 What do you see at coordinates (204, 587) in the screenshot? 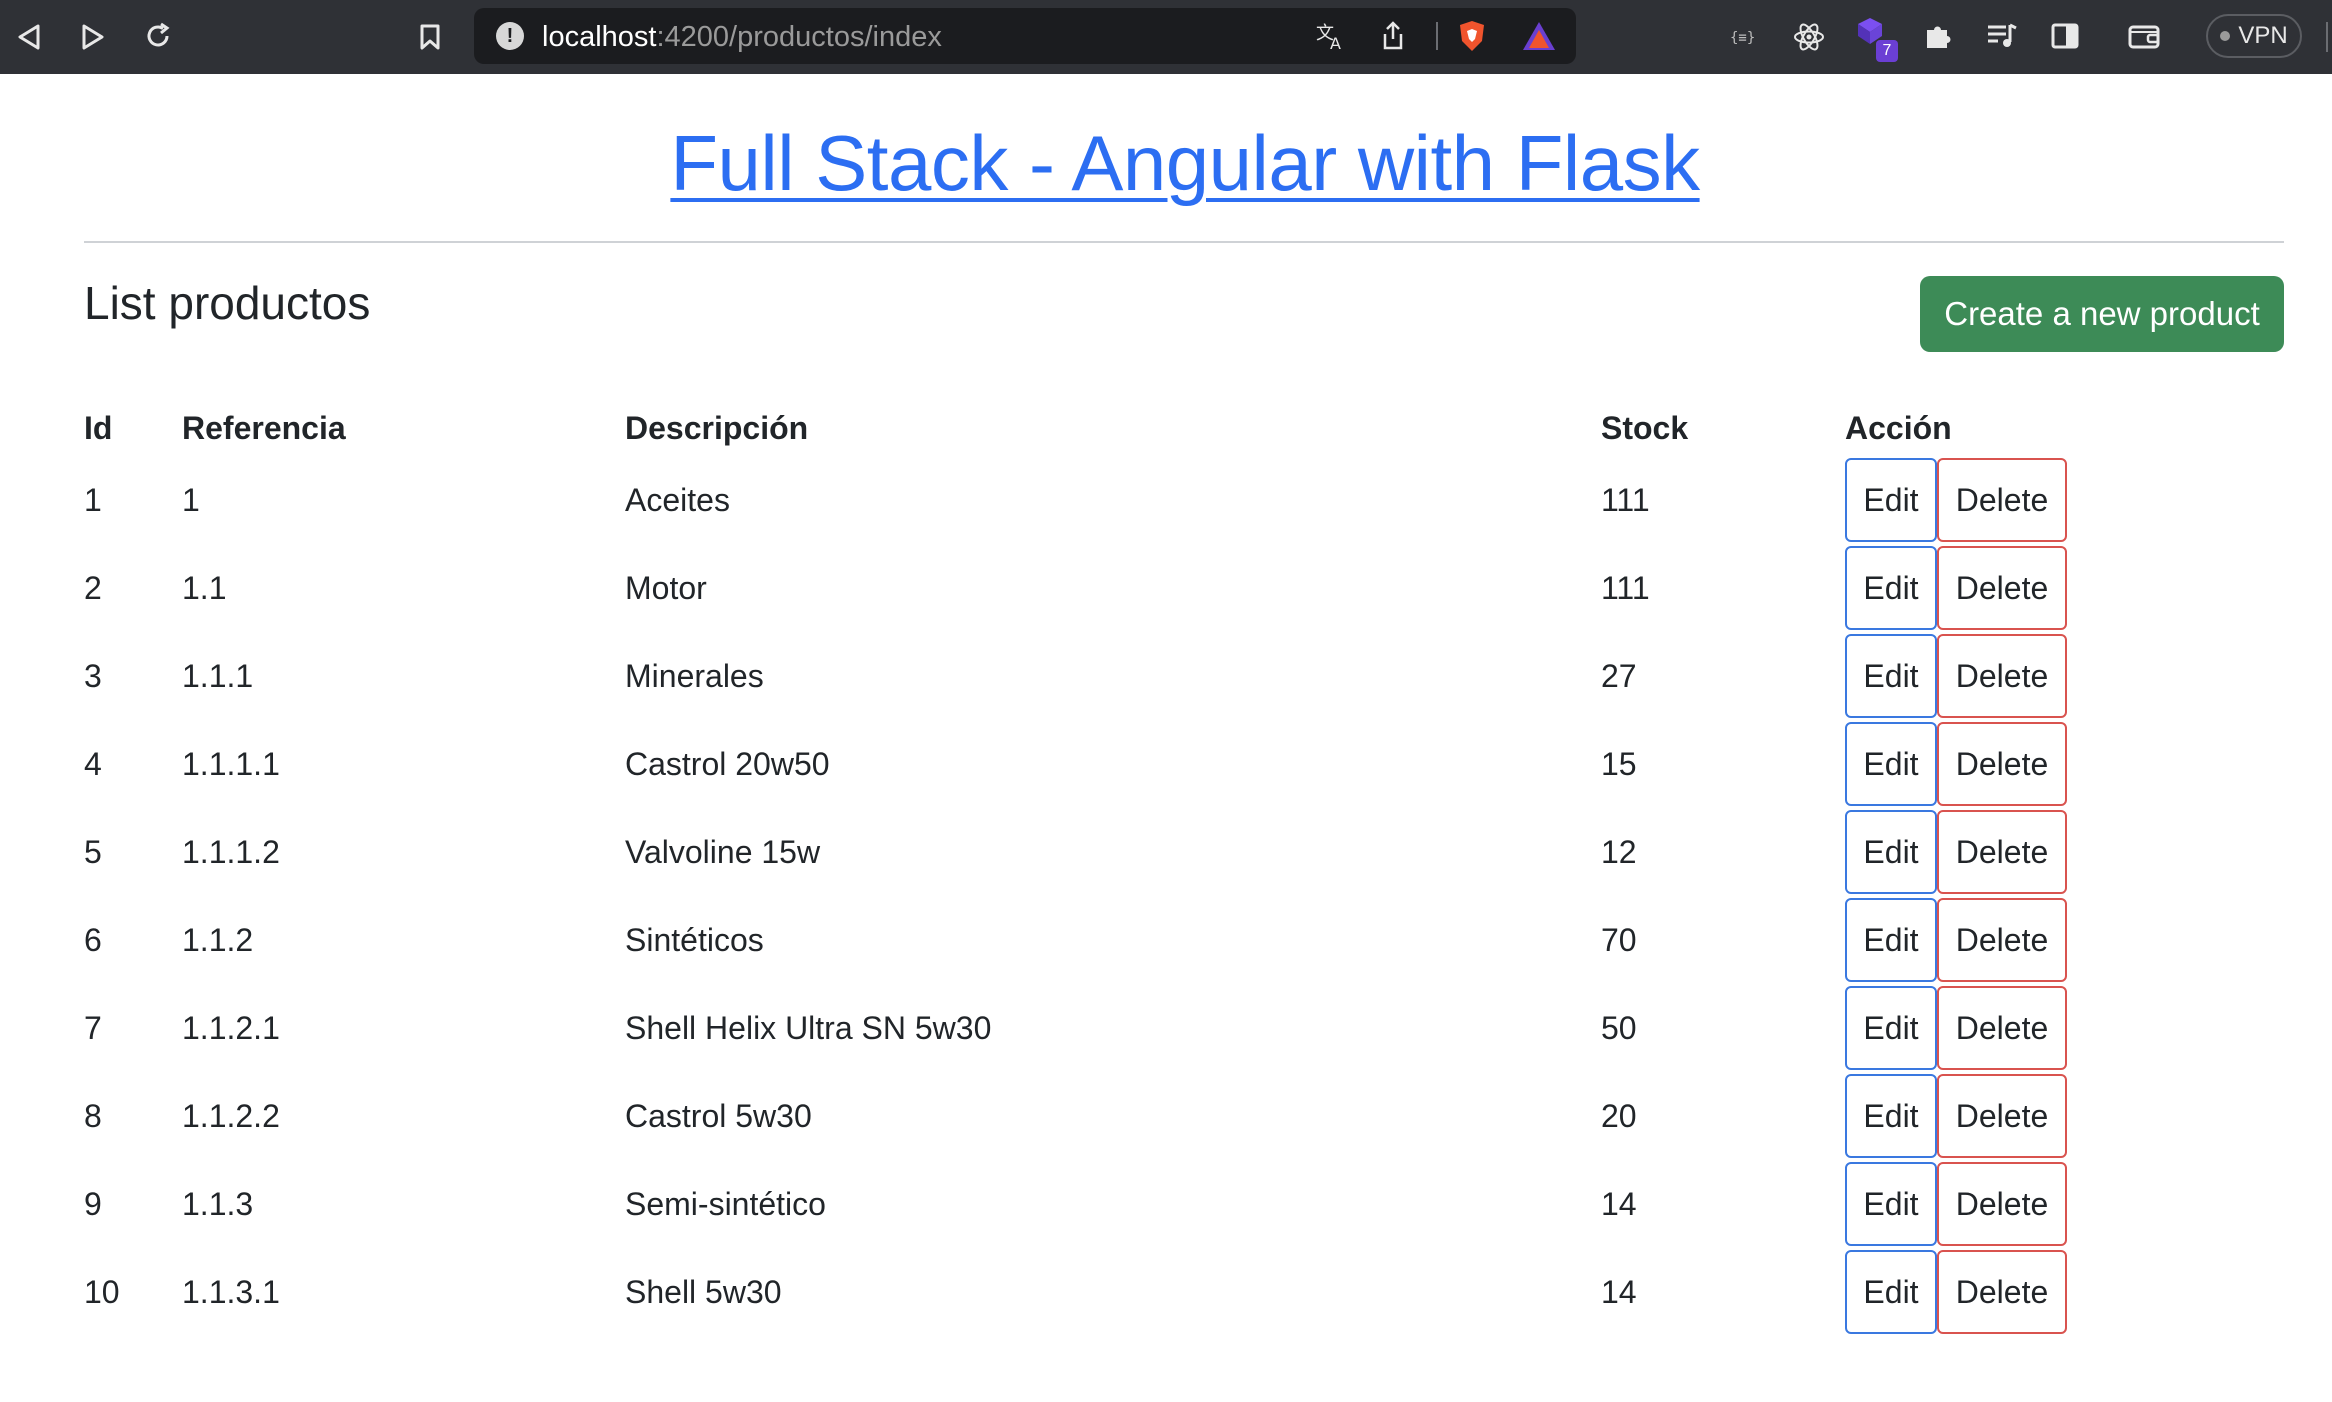
I see `cell-referencia: 1.1` at bounding box center [204, 587].